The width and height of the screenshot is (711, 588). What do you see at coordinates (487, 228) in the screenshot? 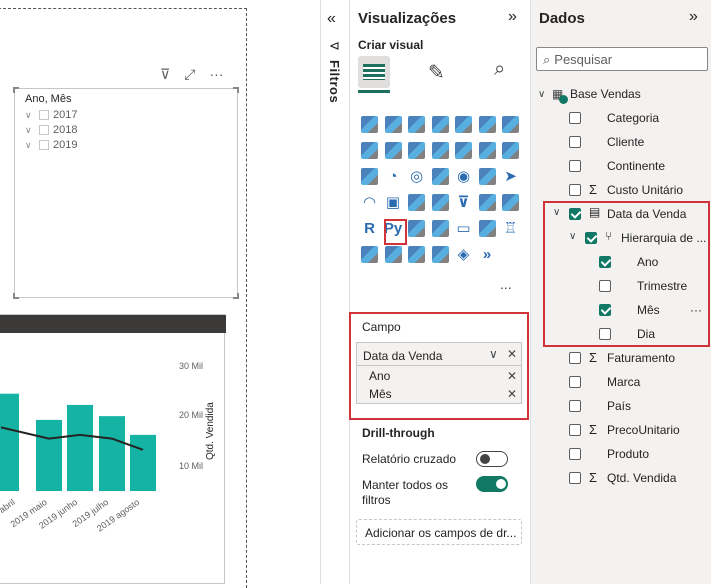
I see `narrative-icon` at bounding box center [487, 228].